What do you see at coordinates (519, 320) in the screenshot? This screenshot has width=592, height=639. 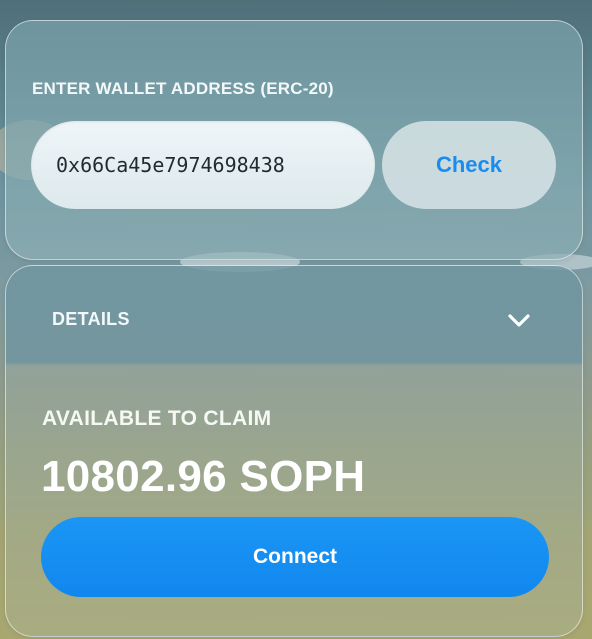 I see `chevron-down-icon` at bounding box center [519, 320].